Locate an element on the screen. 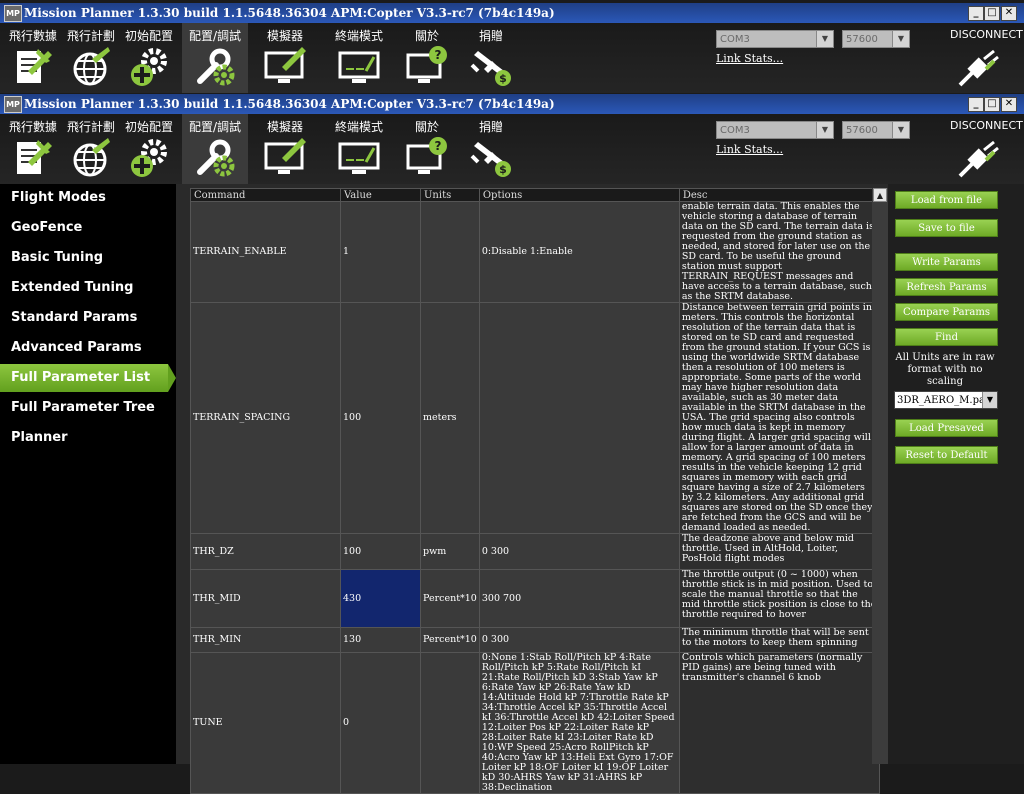  column-header-units: Units is located at coordinates (450, 195).